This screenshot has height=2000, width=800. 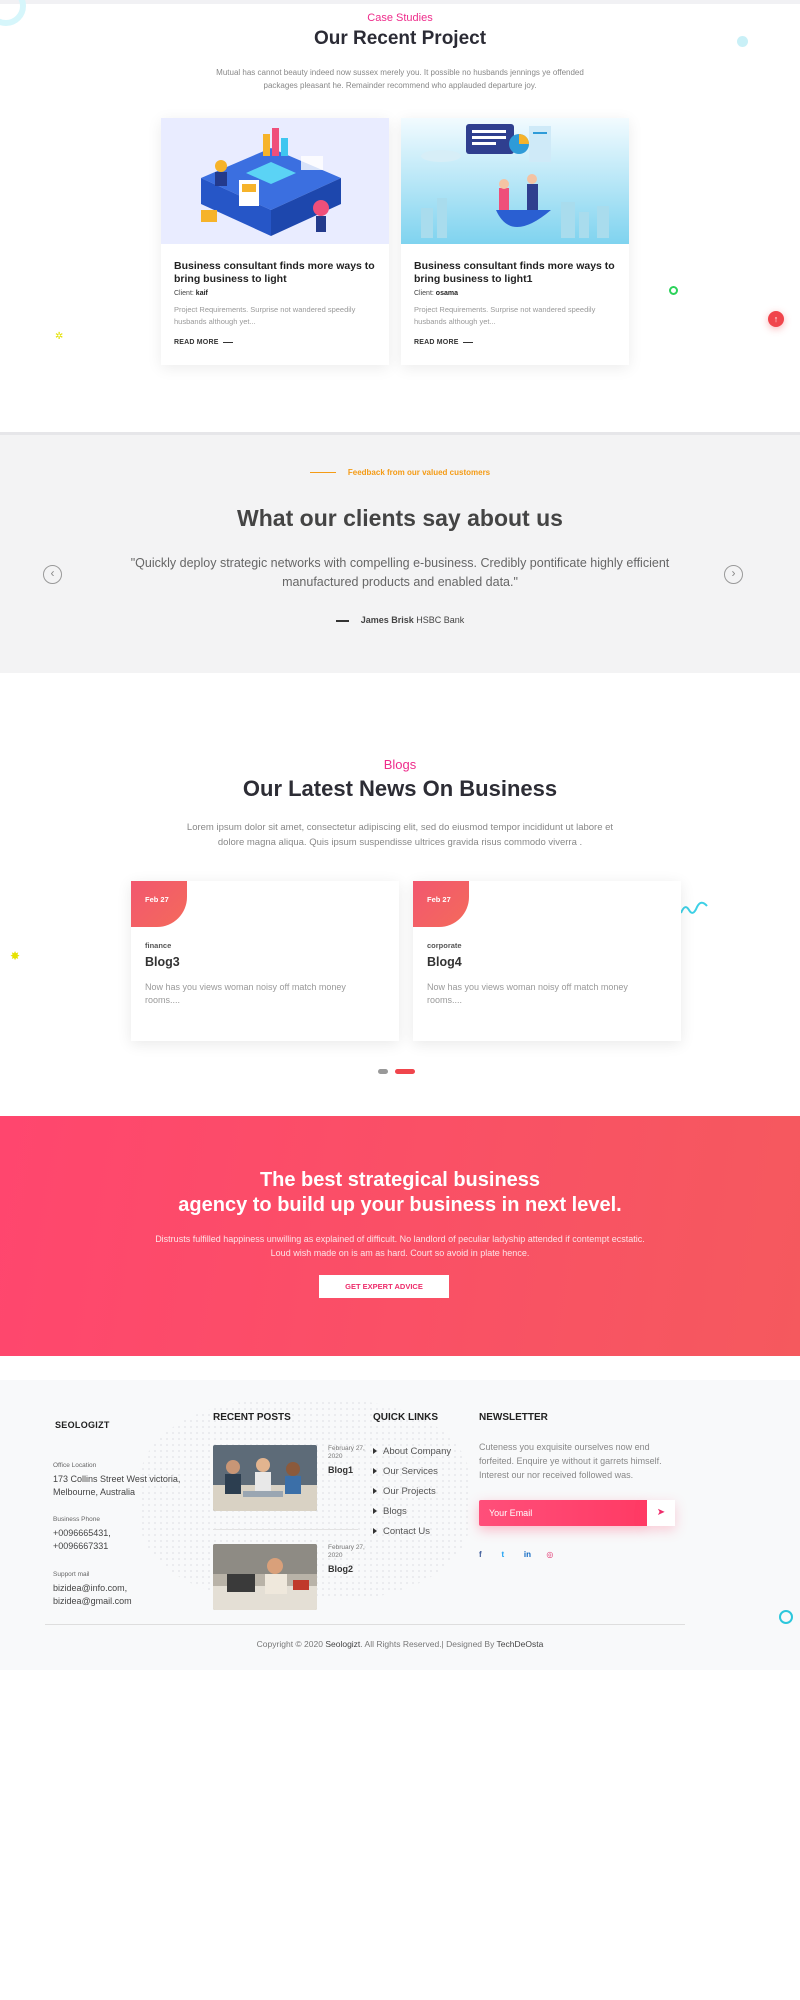 I want to click on footer-logo: SEOLOGIZT, so click(x=83, y=1421).